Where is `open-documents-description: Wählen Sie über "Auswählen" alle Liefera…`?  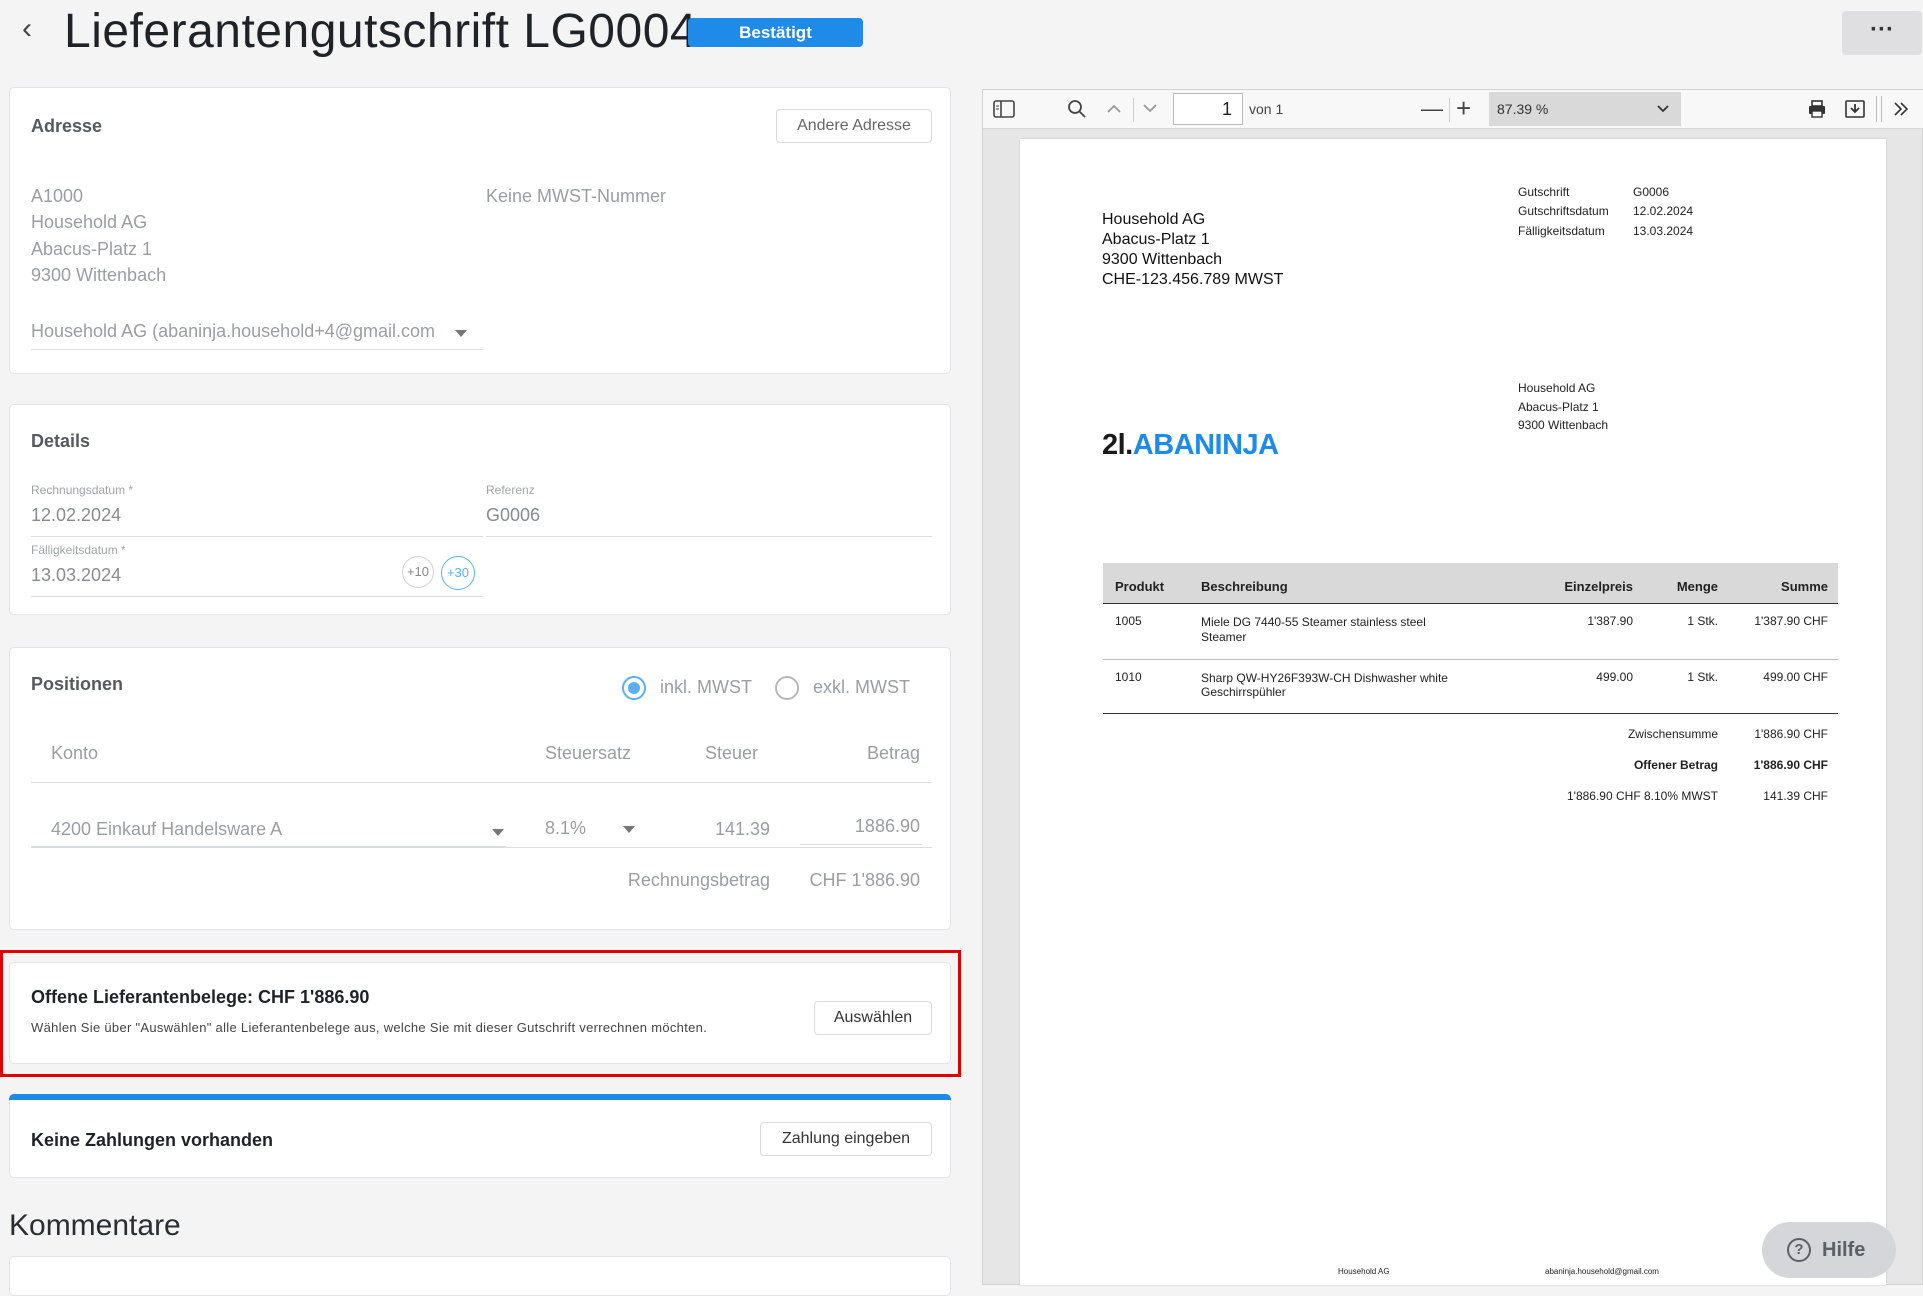 open-documents-description: Wählen Sie über "Auswählen" alle Liefera… is located at coordinates (369, 1027).